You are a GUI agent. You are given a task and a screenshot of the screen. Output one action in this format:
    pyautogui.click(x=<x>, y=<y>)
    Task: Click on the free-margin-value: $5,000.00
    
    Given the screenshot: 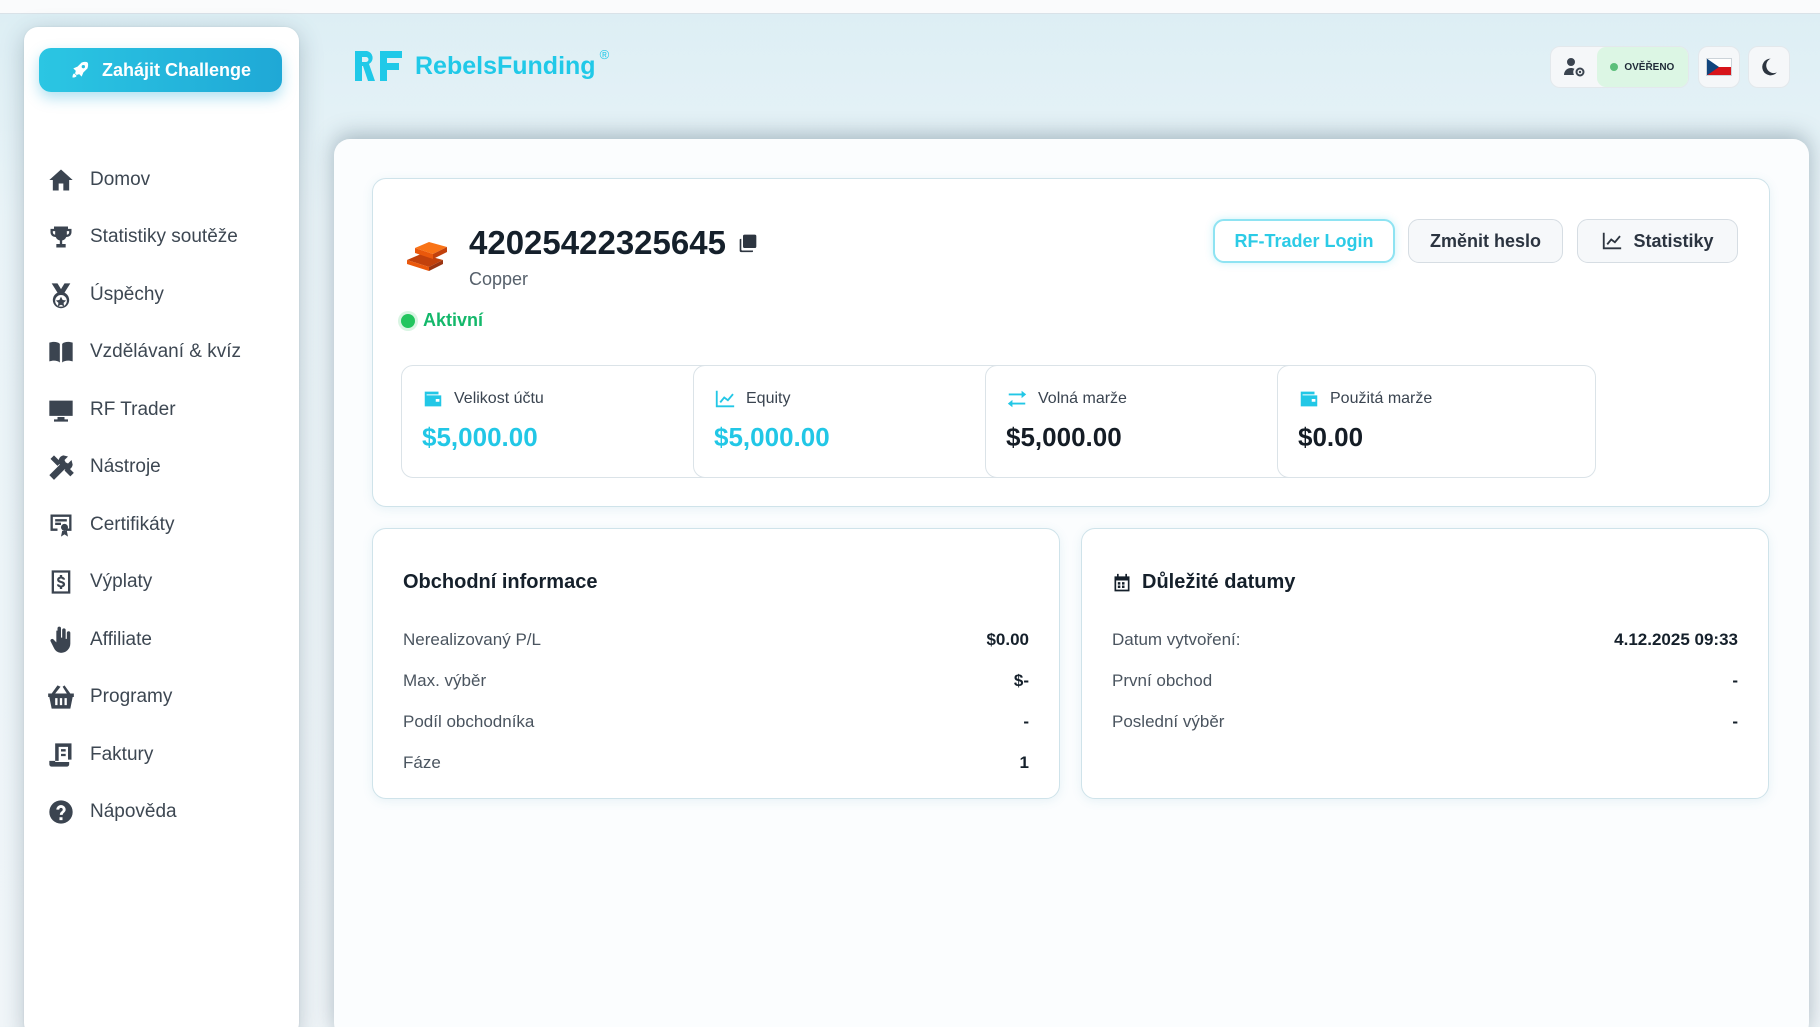 What is the action you would take?
    pyautogui.click(x=1064, y=437)
    